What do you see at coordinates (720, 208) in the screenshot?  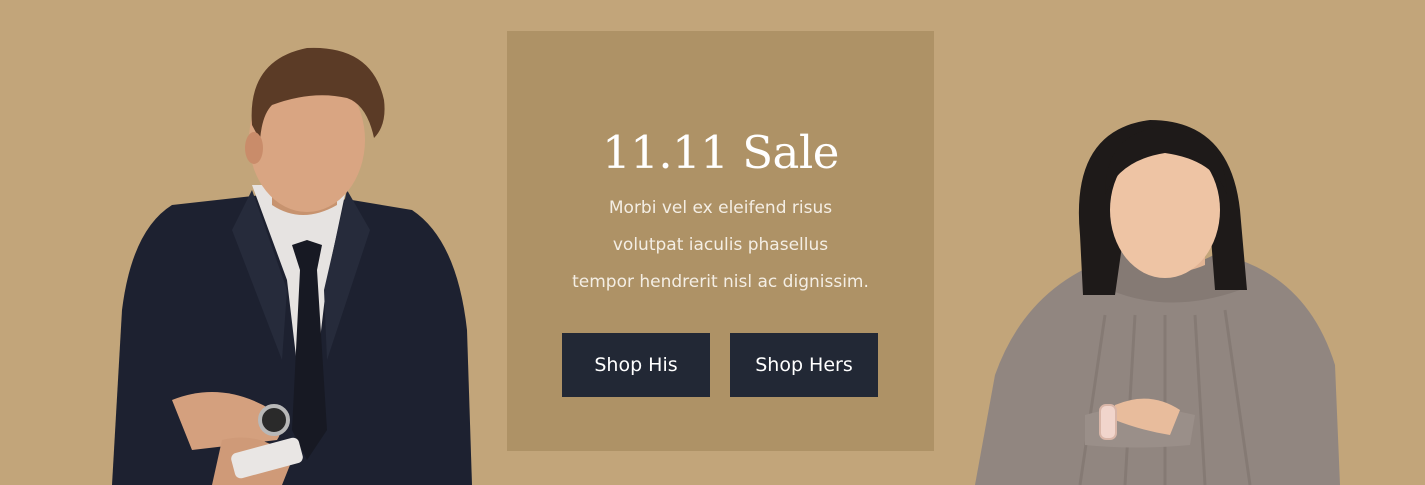 I see `promo-description-line: Morbi vel ex eleifend risus` at bounding box center [720, 208].